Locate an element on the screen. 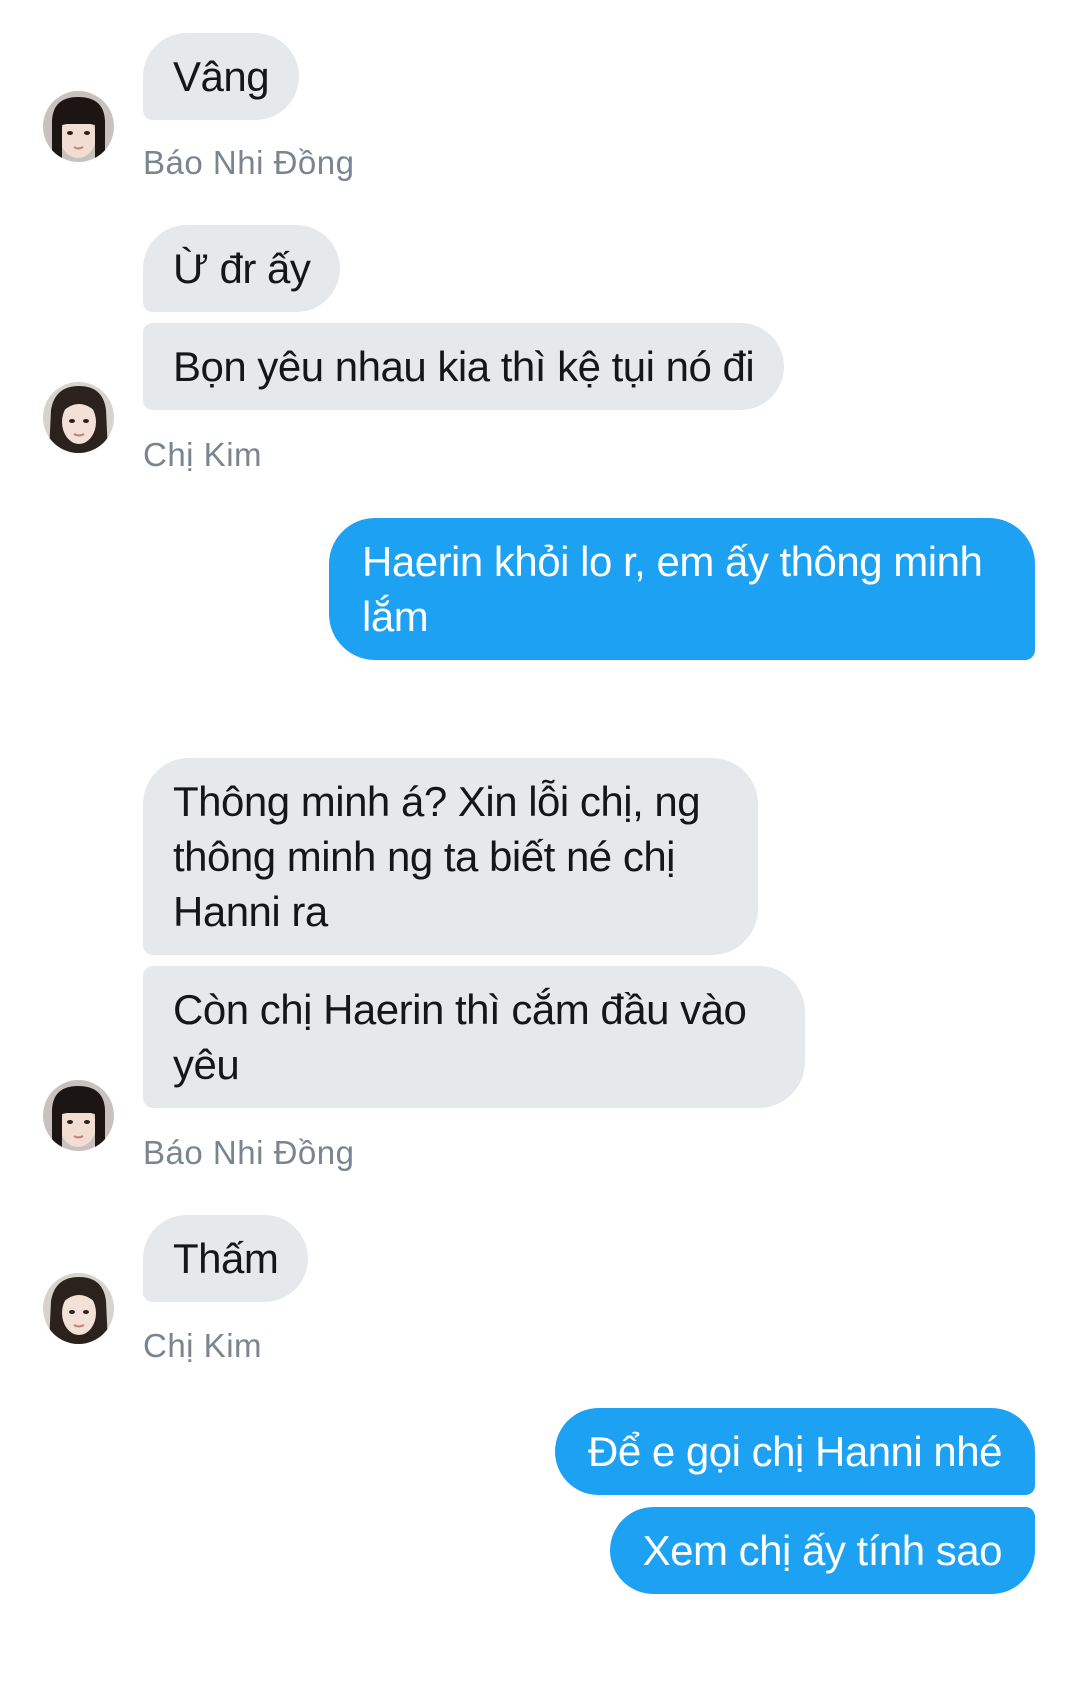  outgoing-message-bubble: Để e gọi chị Hanni nhé is located at coordinates (795, 1451).